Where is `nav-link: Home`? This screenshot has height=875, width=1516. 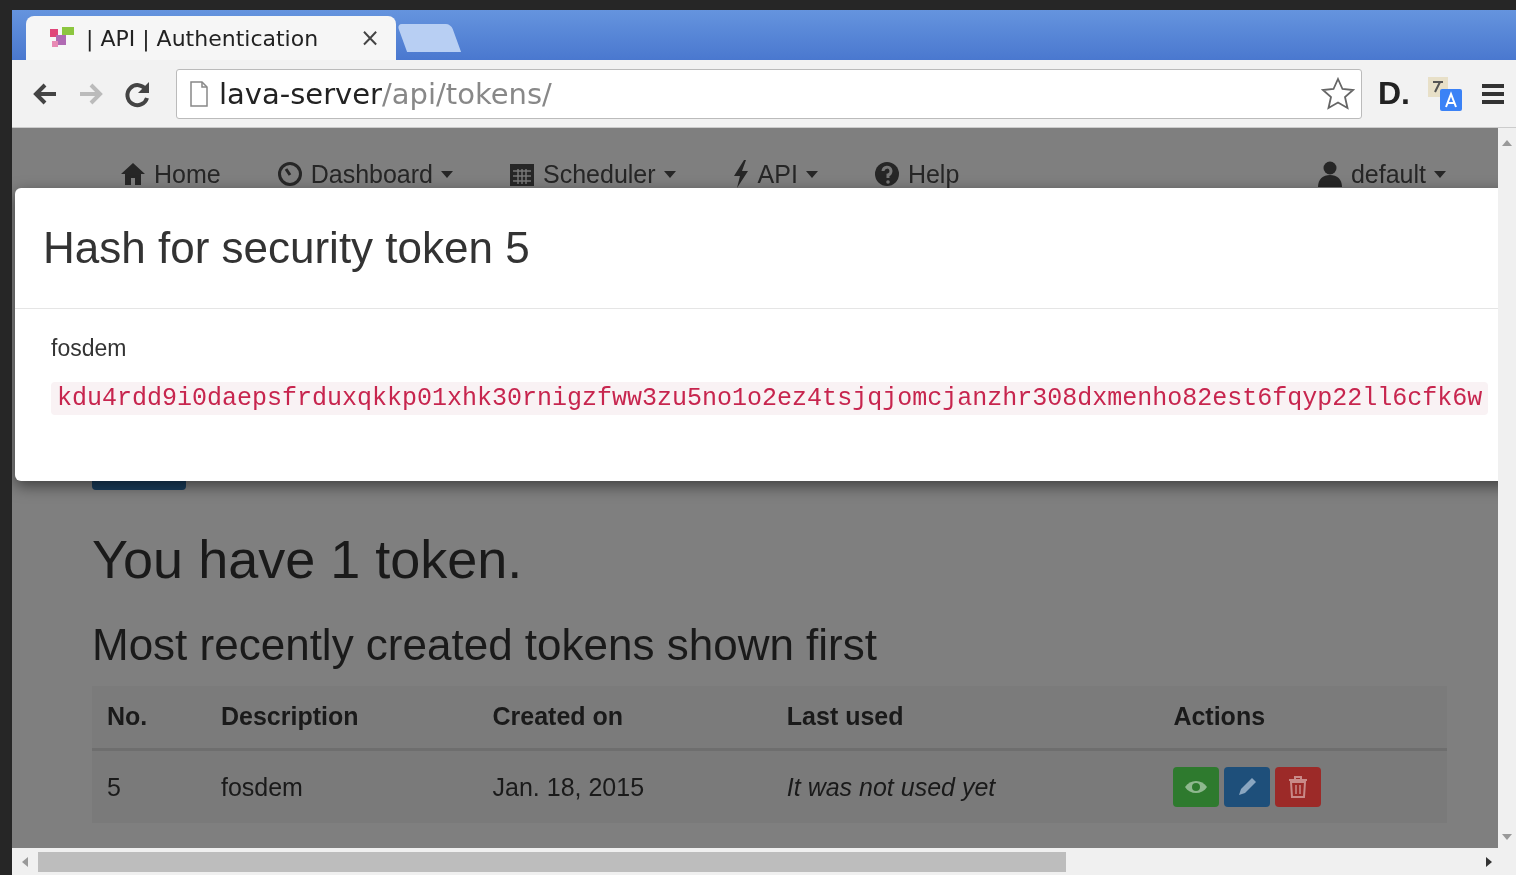
nav-link: Home is located at coordinates (170, 174).